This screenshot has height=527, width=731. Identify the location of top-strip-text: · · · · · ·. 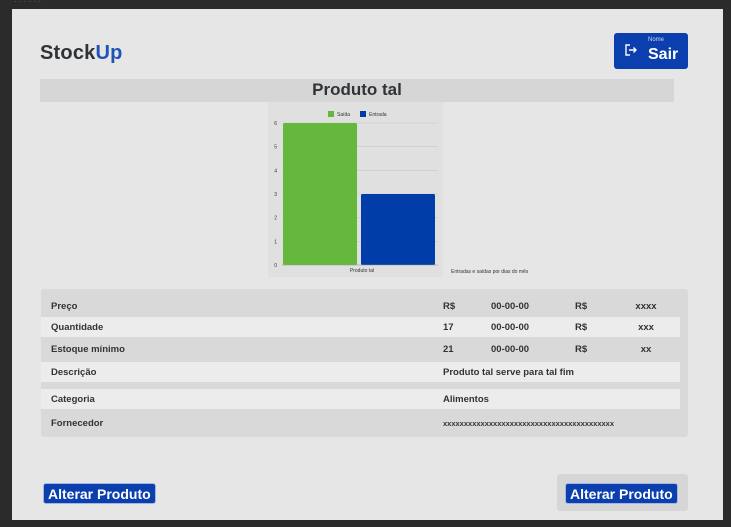
(28, 3).